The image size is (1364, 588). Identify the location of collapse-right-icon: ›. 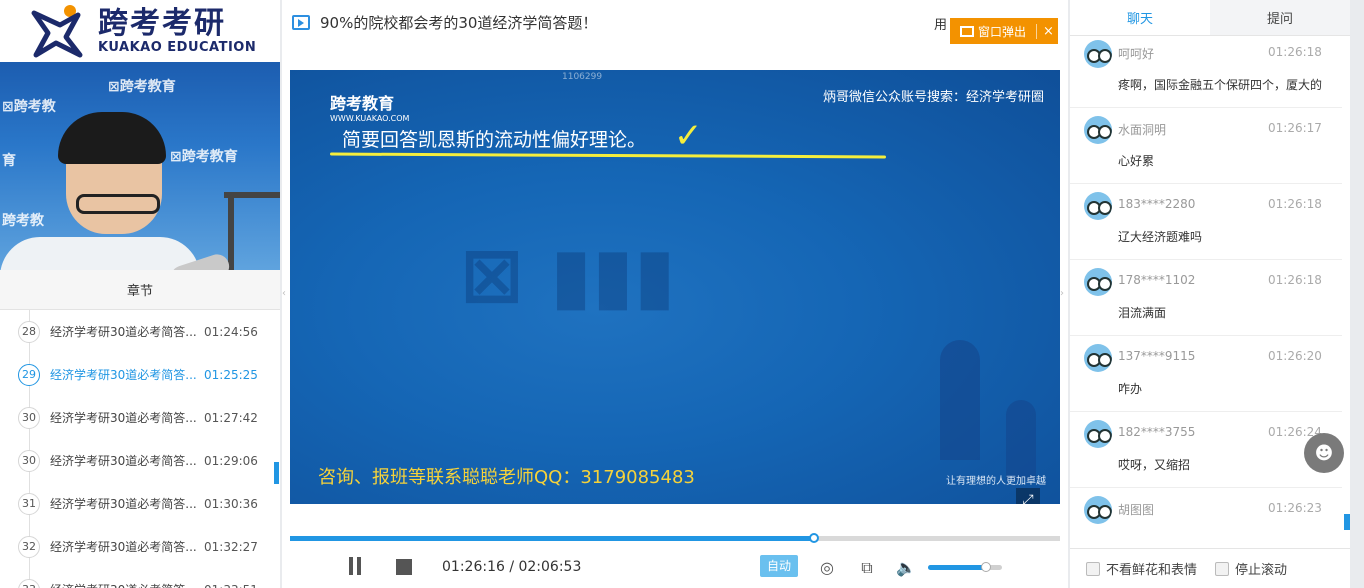
(1062, 293).